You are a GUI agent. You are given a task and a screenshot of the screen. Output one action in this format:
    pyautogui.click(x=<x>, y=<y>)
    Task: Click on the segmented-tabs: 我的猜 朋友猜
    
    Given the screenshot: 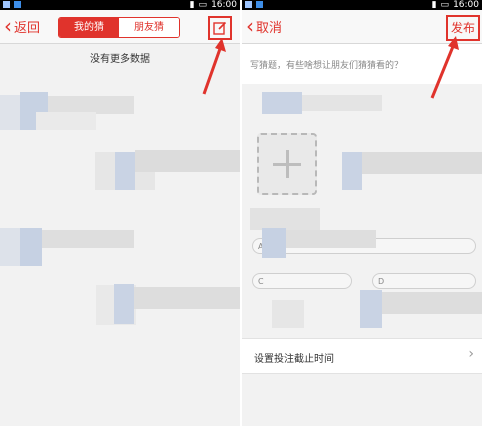 What is the action you would take?
    pyautogui.click(x=119, y=27)
    